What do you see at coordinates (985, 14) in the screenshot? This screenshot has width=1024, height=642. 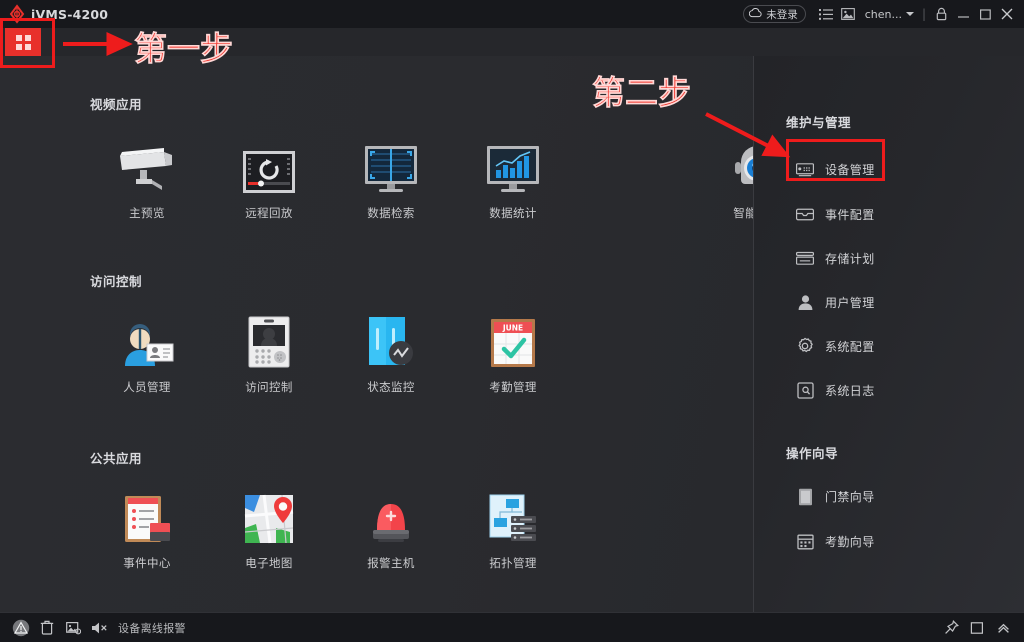 I see `maximize-icon` at bounding box center [985, 14].